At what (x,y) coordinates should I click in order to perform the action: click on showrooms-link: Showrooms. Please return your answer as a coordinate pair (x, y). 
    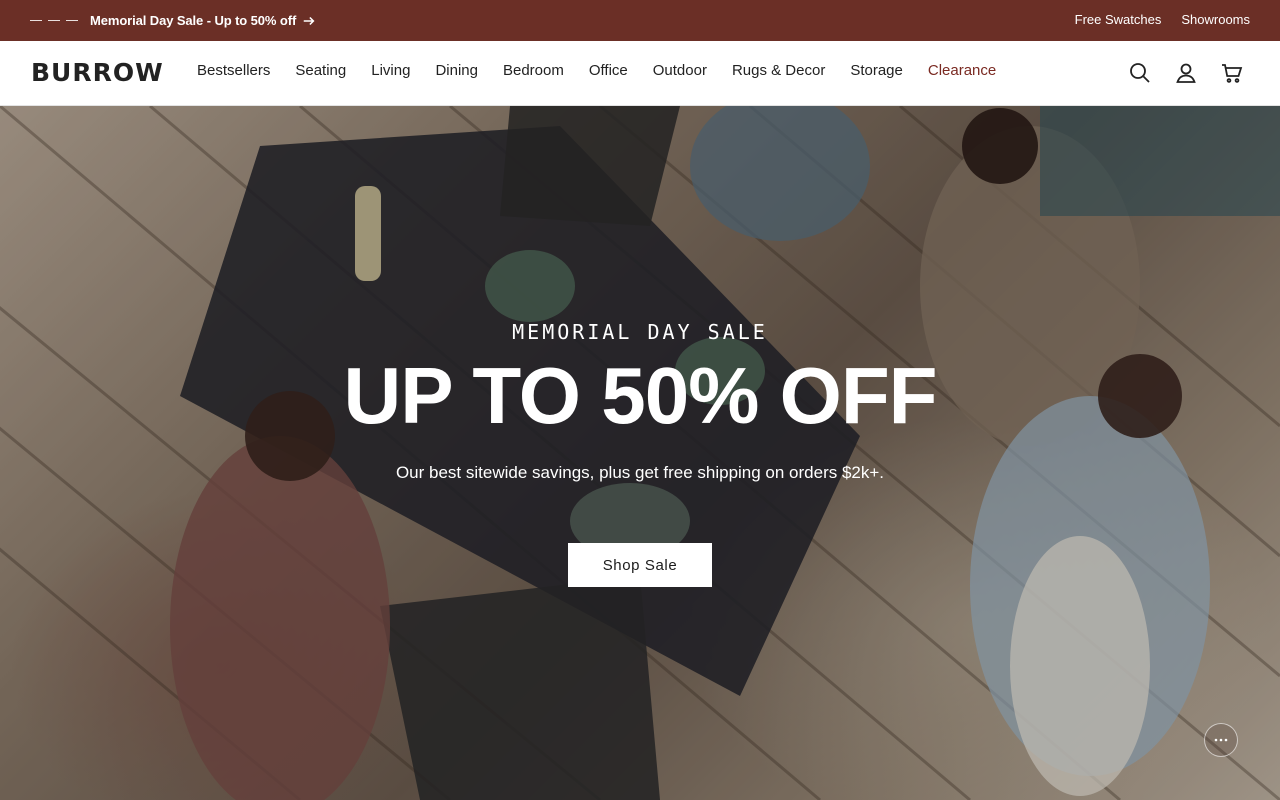
    Looking at the image, I should click on (1215, 19).